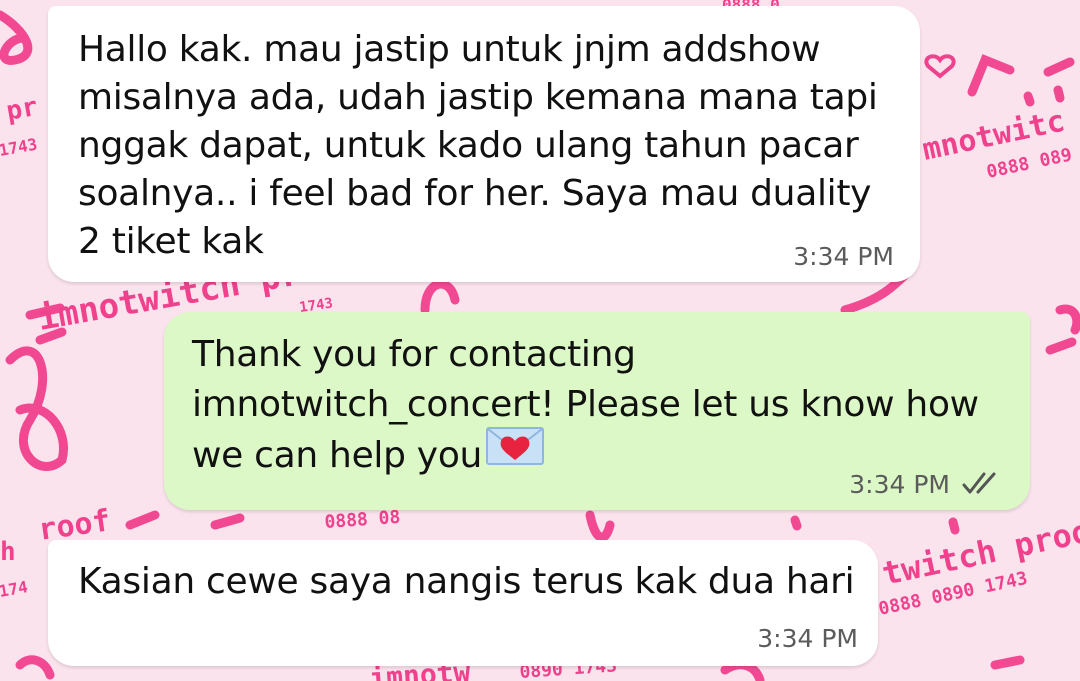 The height and width of the screenshot is (681, 1080). I want to click on watermark-text: pr, so click(22, 109).